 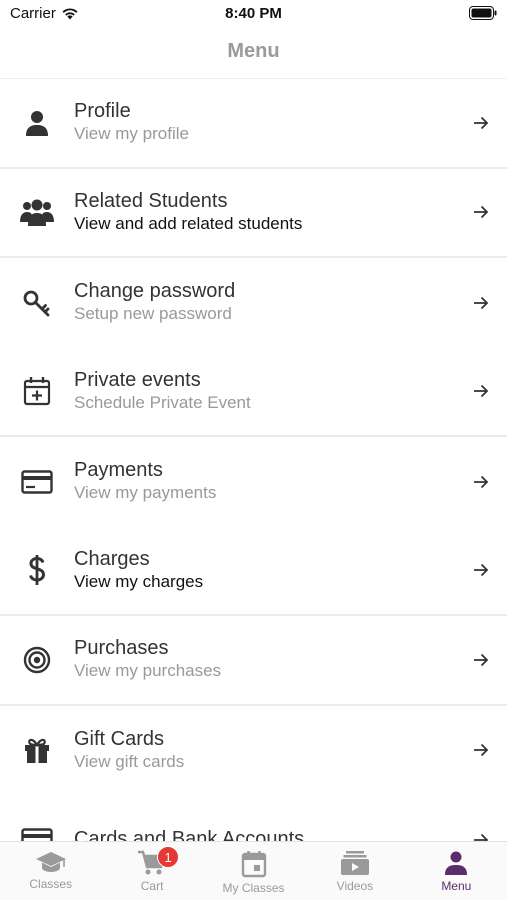 What do you see at coordinates (129, 761) in the screenshot?
I see `menu-item-subtitle: View gift cards` at bounding box center [129, 761].